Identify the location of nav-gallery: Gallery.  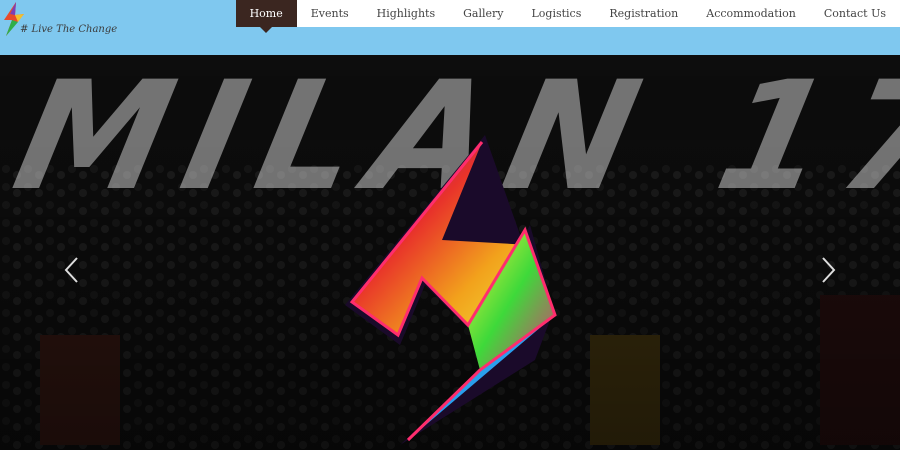
(483, 13).